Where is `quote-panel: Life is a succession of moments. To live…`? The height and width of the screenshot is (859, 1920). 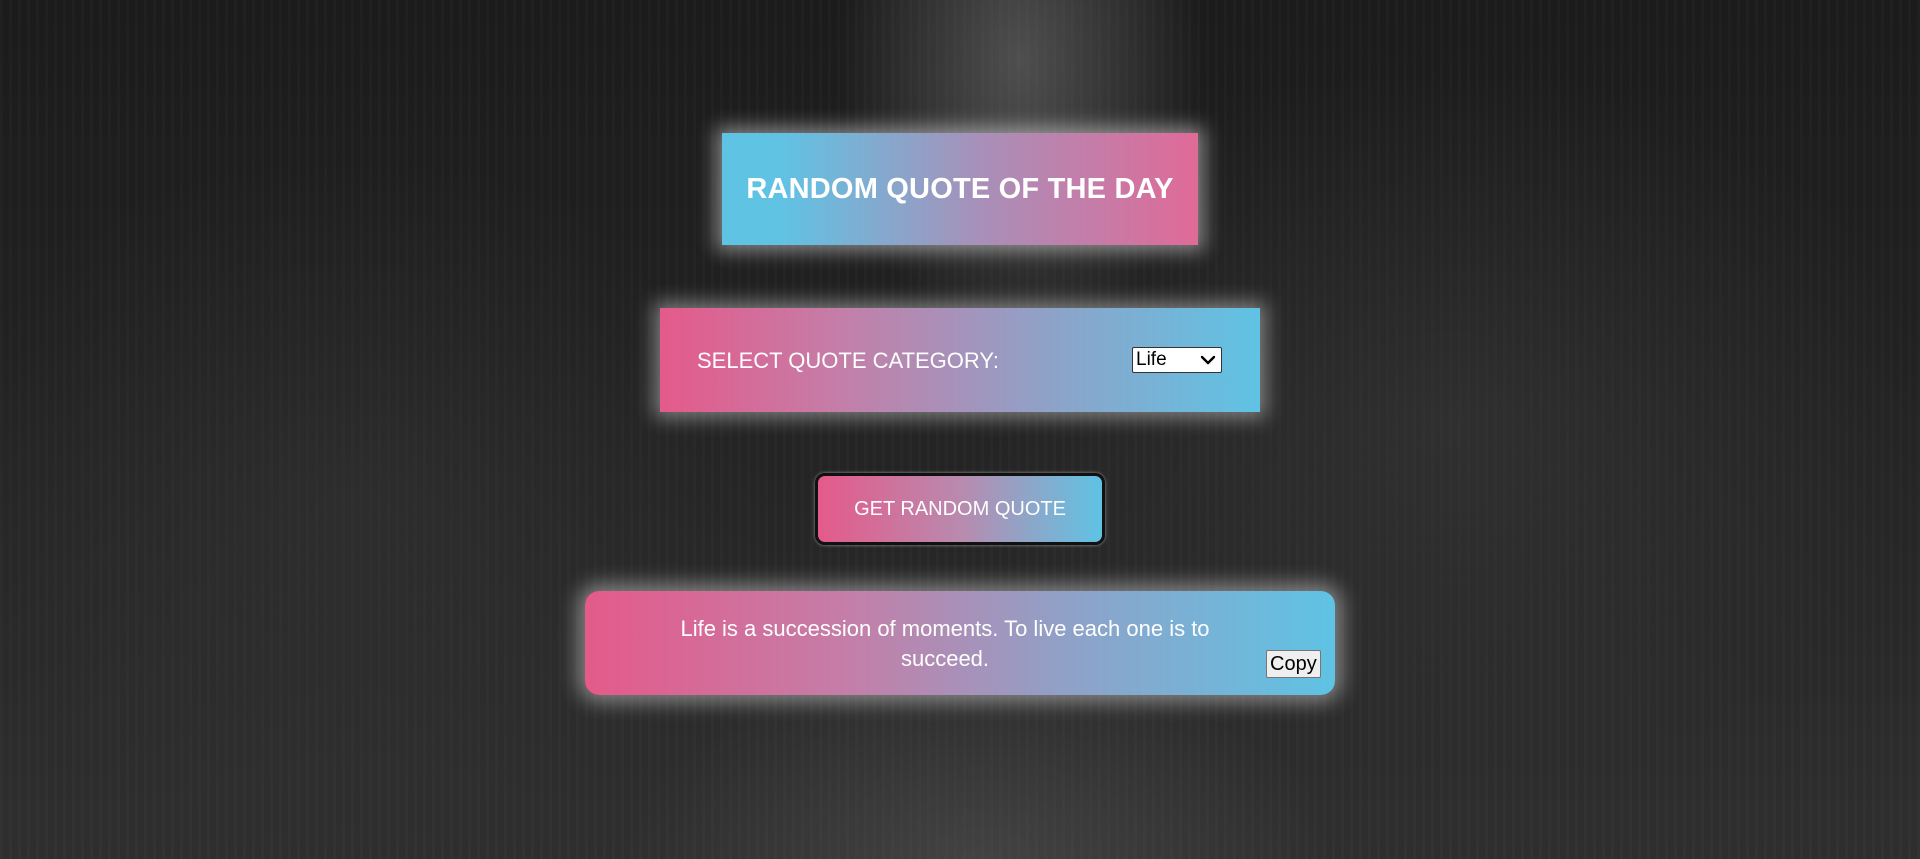 quote-panel: Life is a succession of moments. To live… is located at coordinates (960, 643).